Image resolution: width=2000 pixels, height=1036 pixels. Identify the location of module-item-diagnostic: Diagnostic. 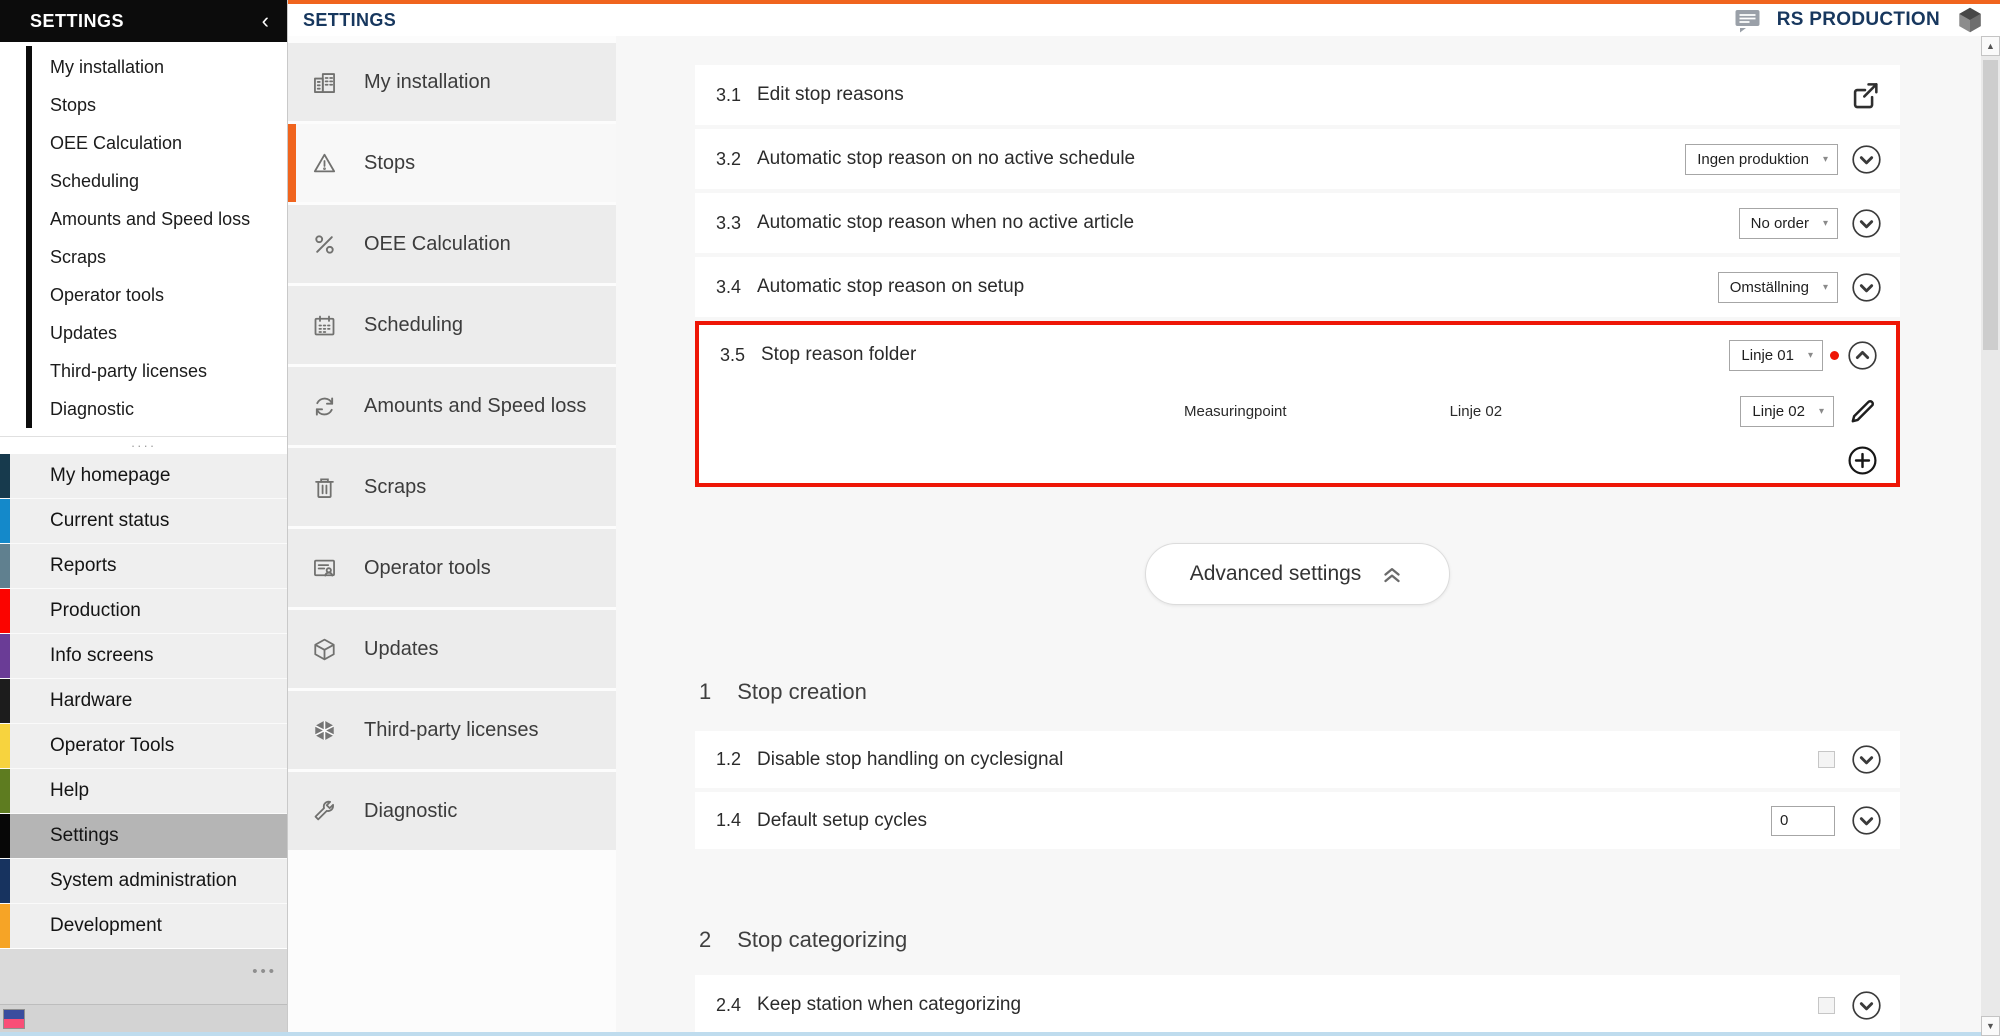
(452, 811).